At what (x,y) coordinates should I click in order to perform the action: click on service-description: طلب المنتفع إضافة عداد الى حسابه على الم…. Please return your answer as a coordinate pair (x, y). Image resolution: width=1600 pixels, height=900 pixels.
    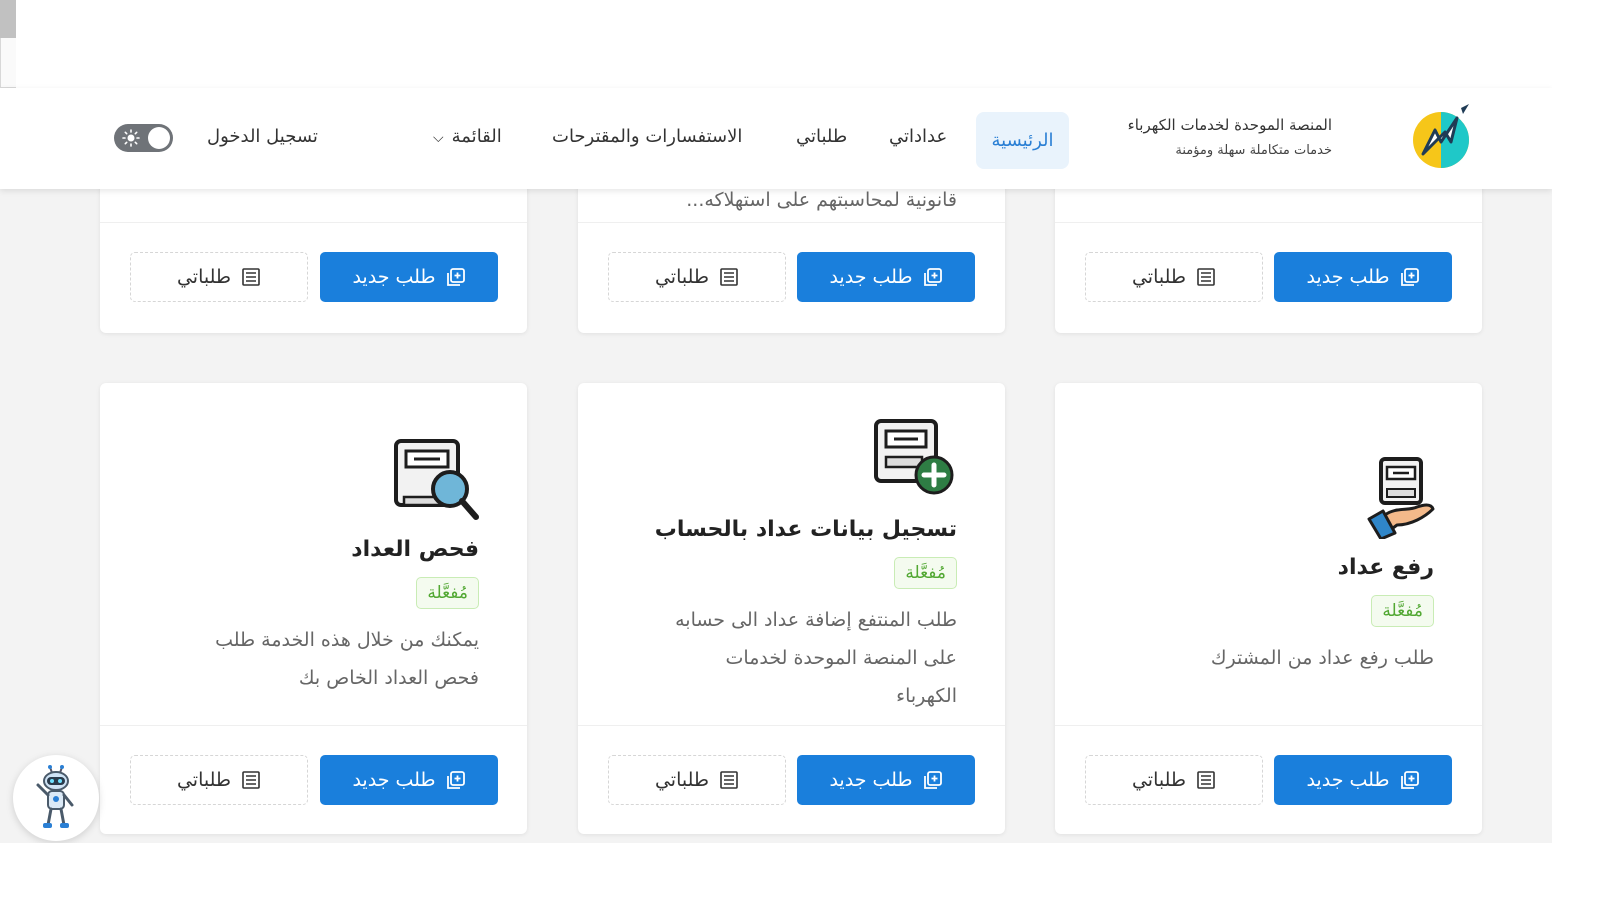
    Looking at the image, I should click on (816, 658).